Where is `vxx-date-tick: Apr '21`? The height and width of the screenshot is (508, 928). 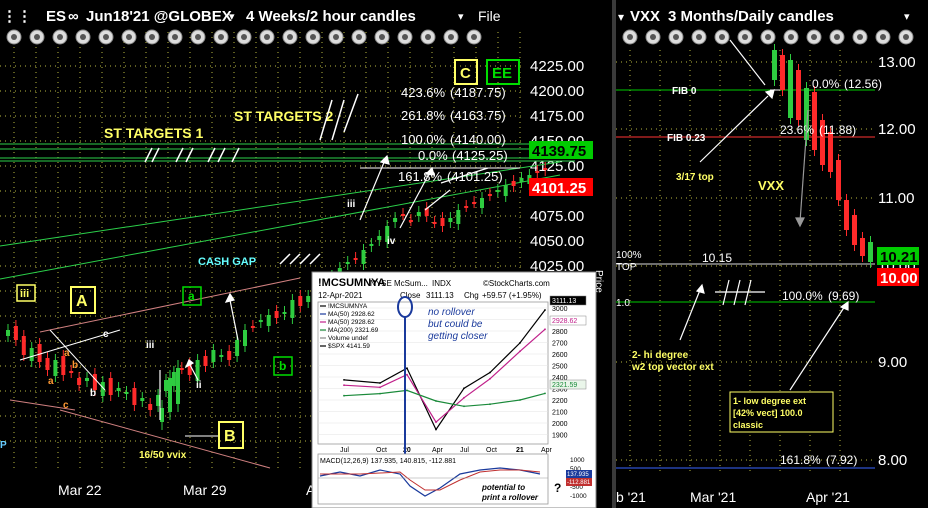
vxx-date-tick: Apr '21 is located at coordinates (828, 497).